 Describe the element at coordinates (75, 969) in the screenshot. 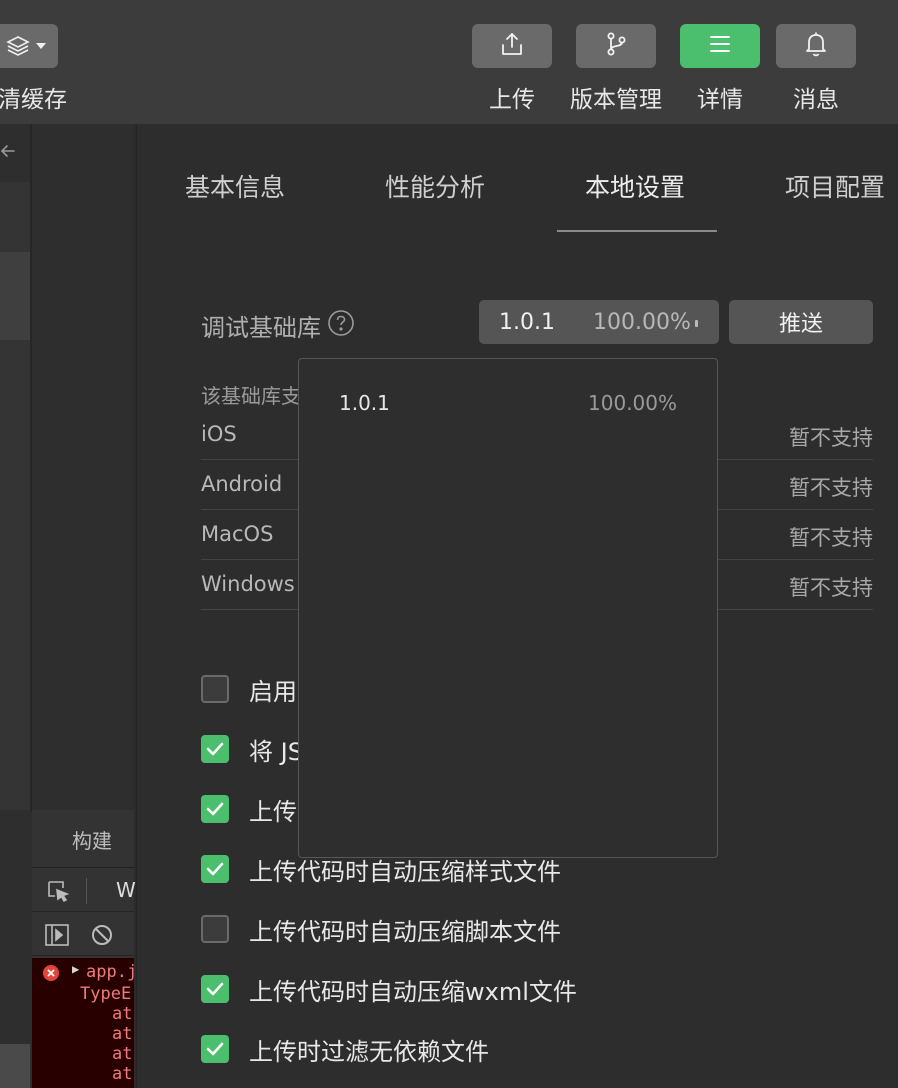

I see `expand-triangle-icon: ▶` at that location.